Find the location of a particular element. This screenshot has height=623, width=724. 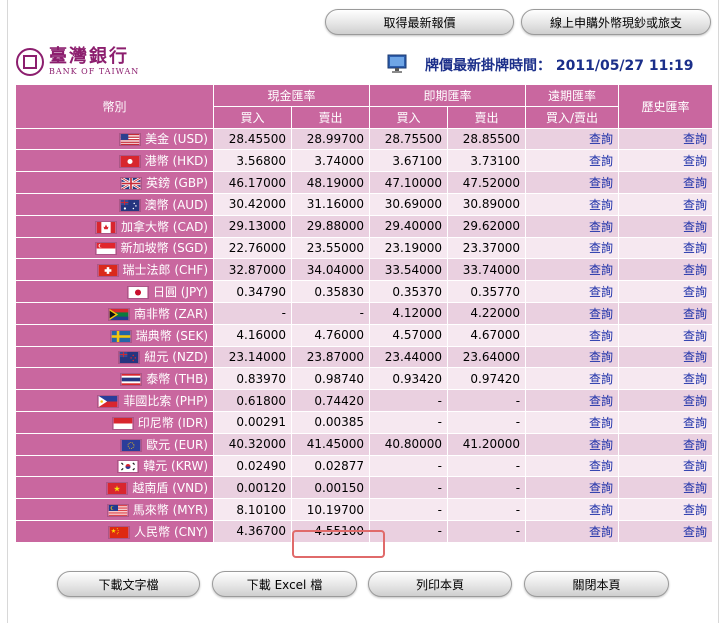

table-row: 港幣 (HKD) 3.56800 3.74000 3.67100 3.73100 查詢 查詢 is located at coordinates (364, 161).